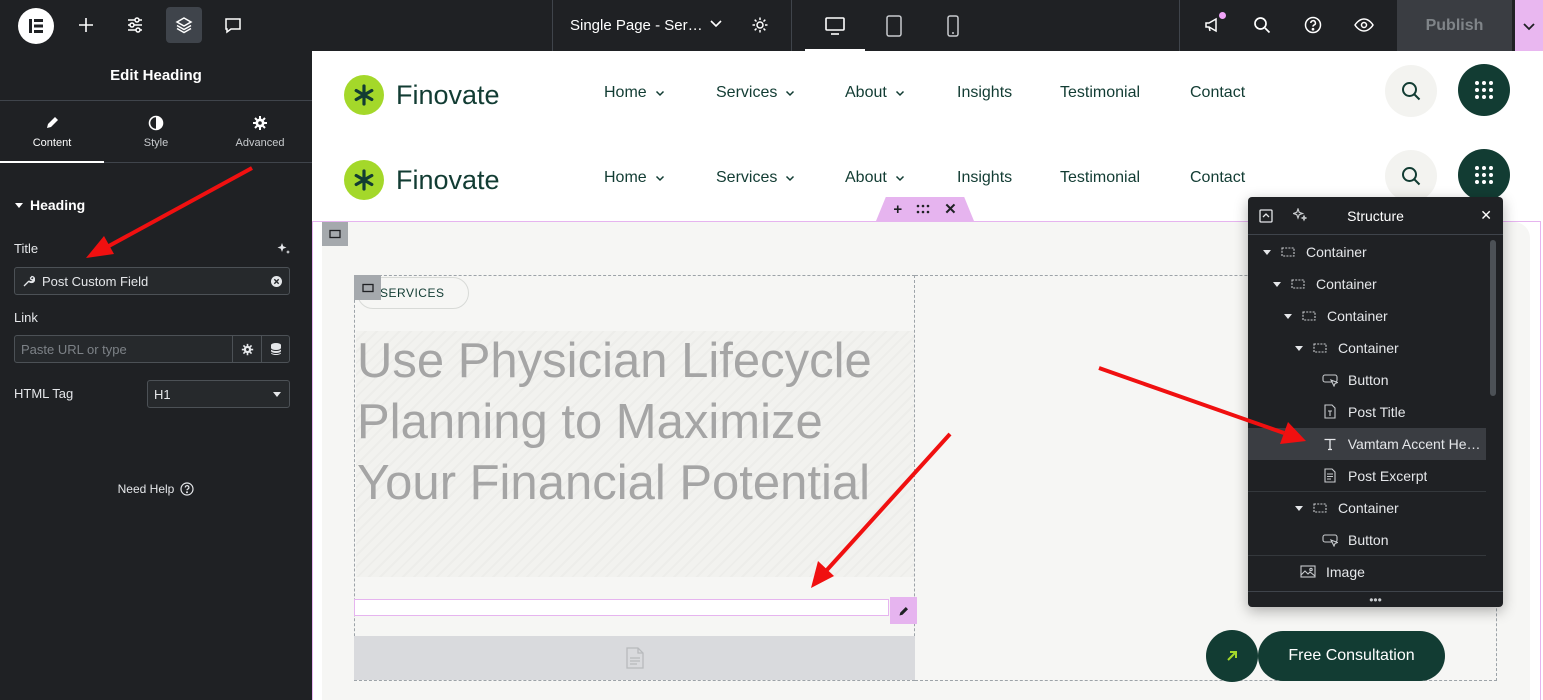  I want to click on wrench-icon, so click(29, 281).